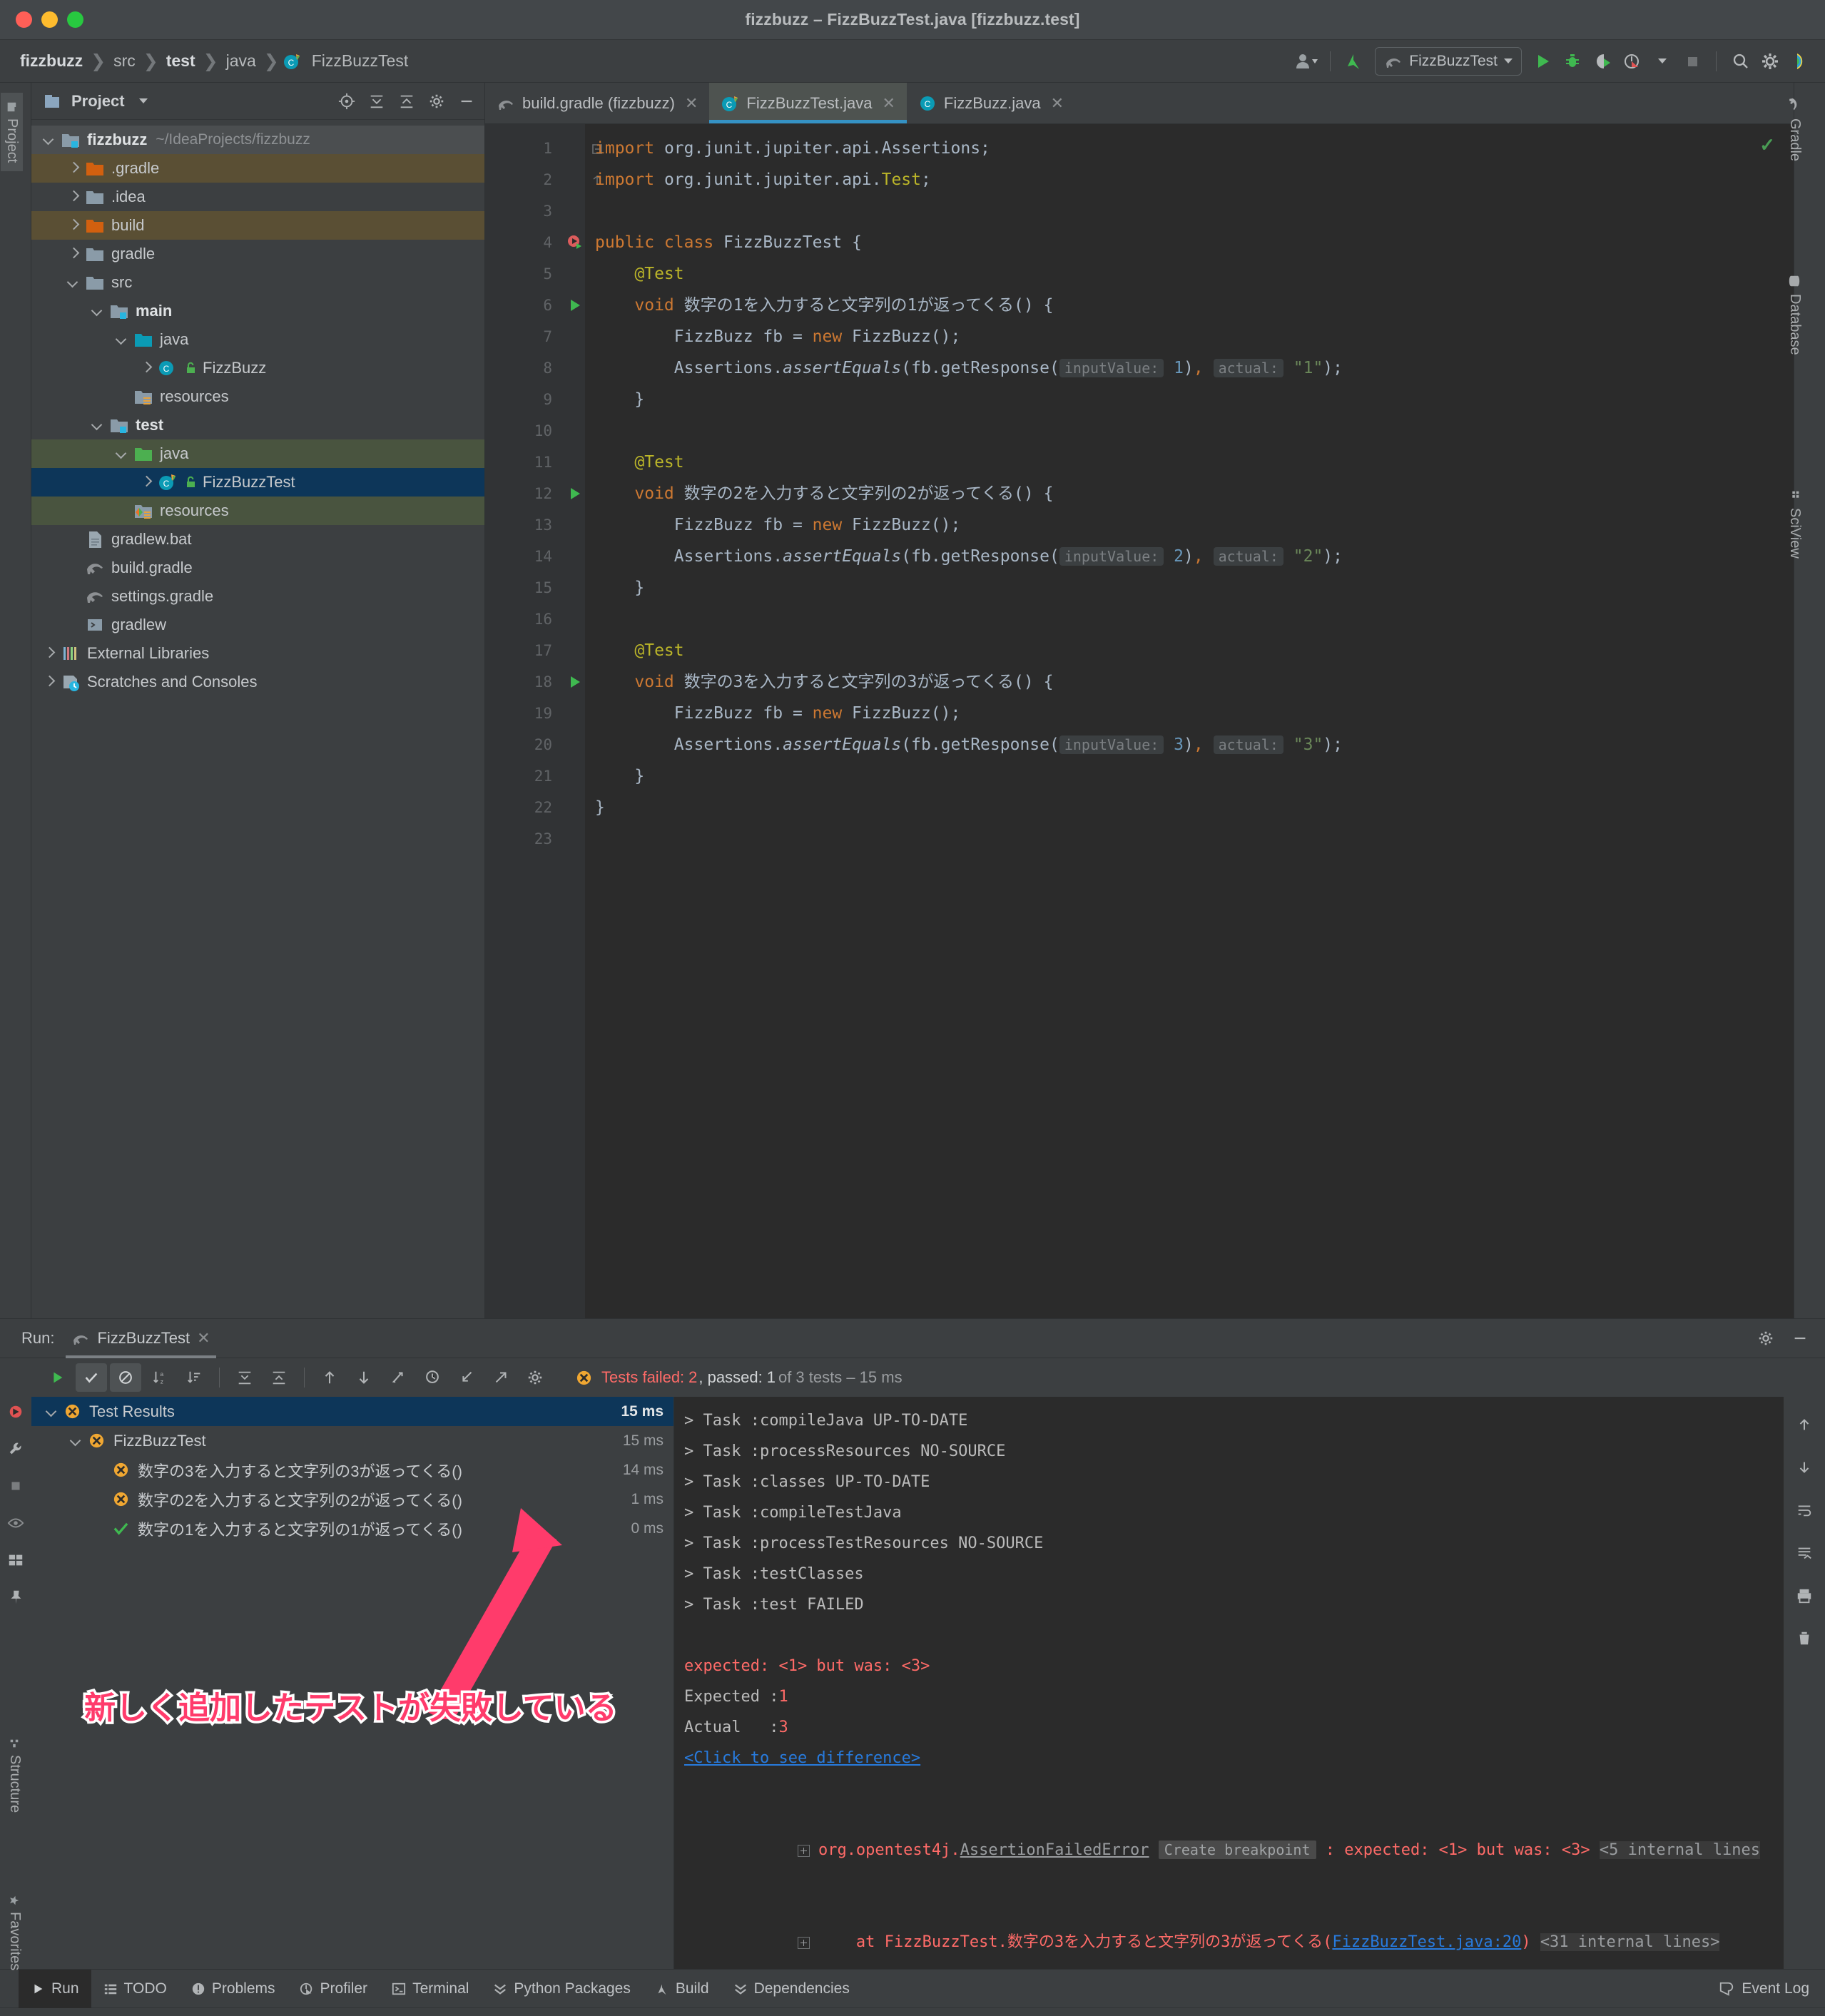 This screenshot has width=1825, height=2016. Describe the element at coordinates (523, 431) in the screenshot. I see `gutter-line-10: 10` at that location.